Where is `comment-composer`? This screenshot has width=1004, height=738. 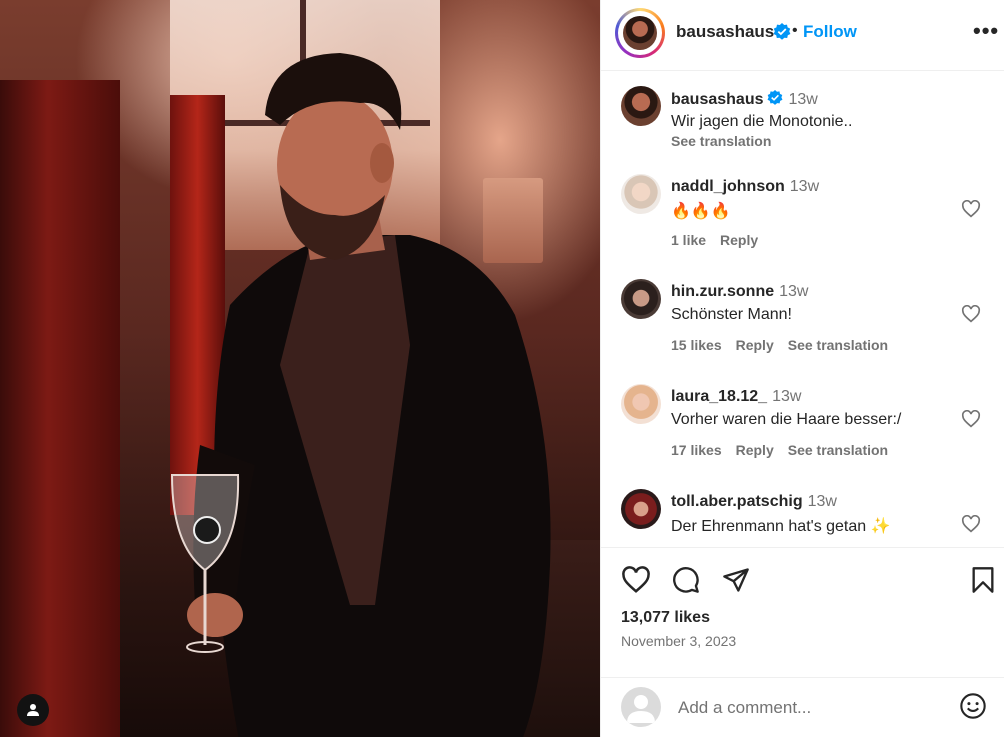 comment-composer is located at coordinates (802, 707).